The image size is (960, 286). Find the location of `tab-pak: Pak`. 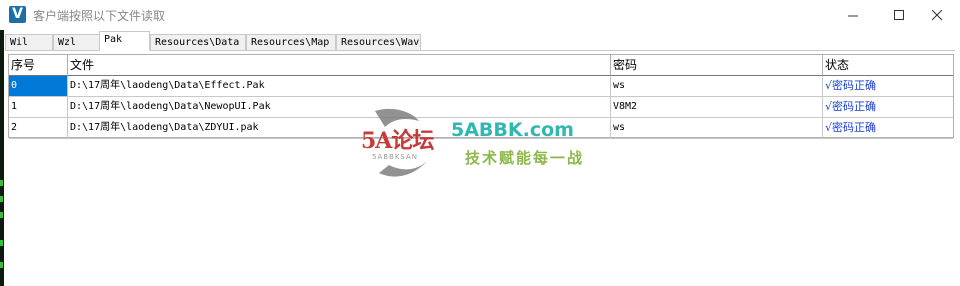

tab-pak: Pak is located at coordinates (124, 41).